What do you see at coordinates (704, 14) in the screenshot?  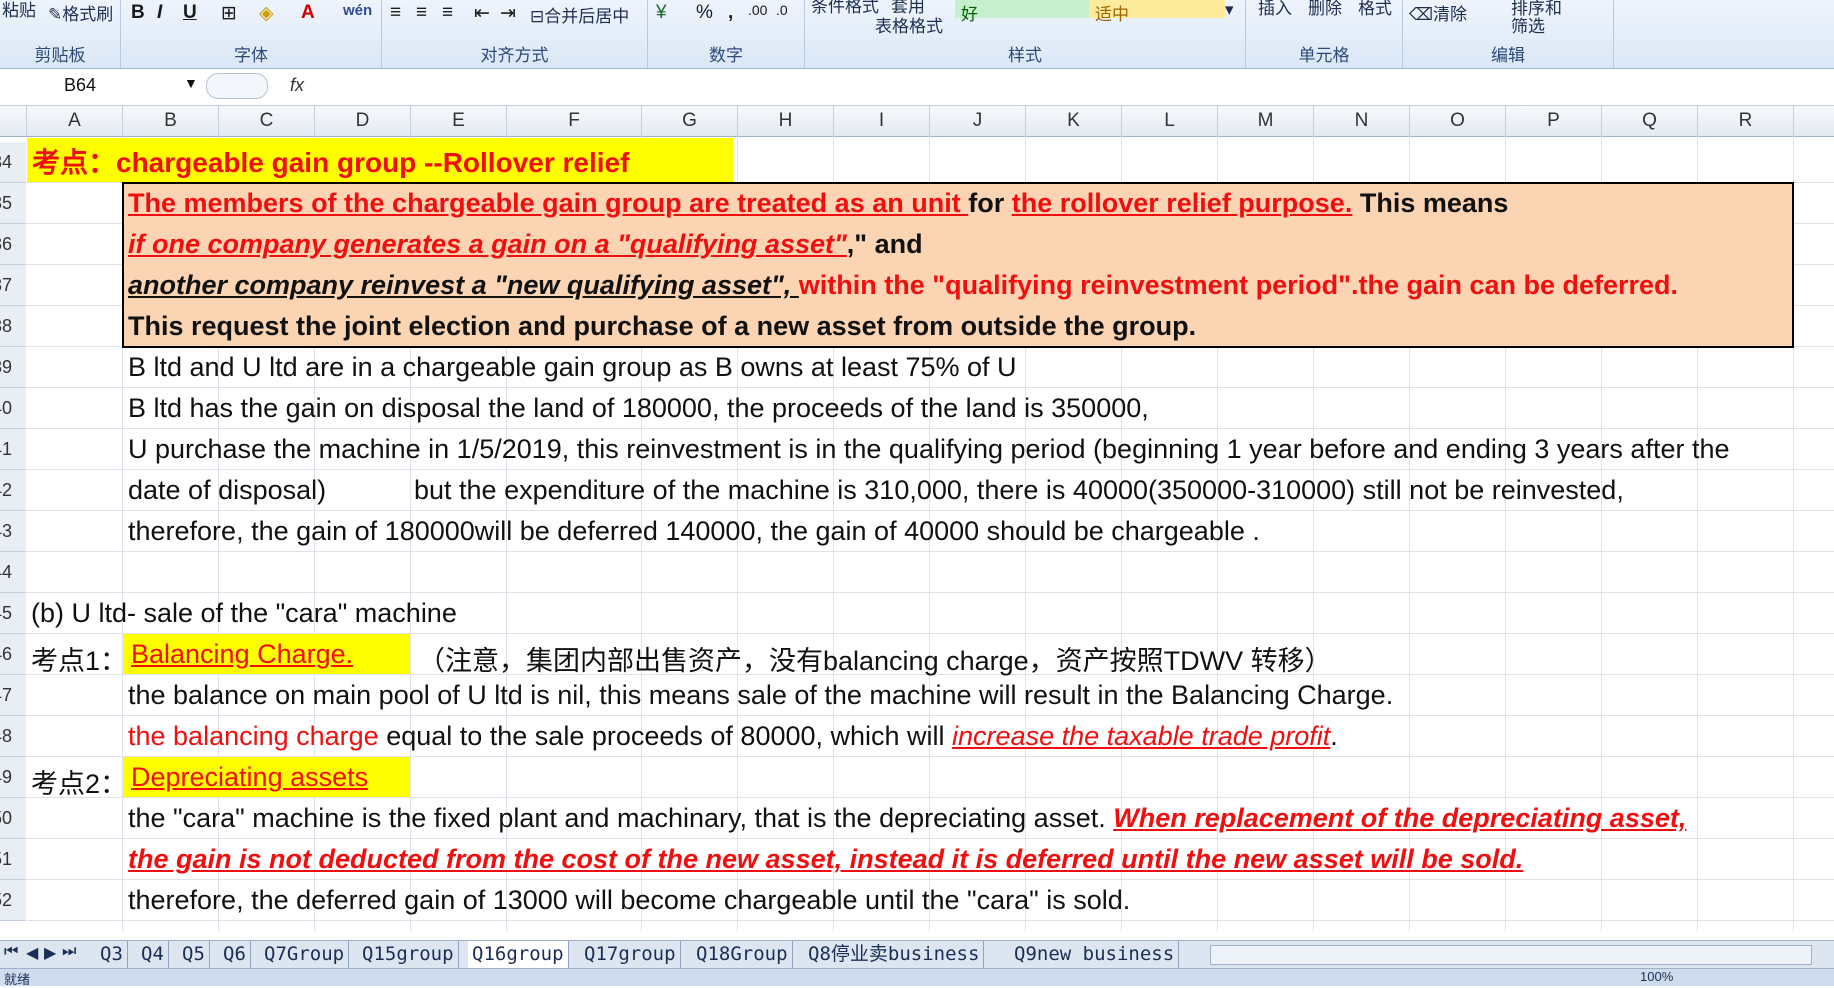 I see `percent-button: %` at bounding box center [704, 14].